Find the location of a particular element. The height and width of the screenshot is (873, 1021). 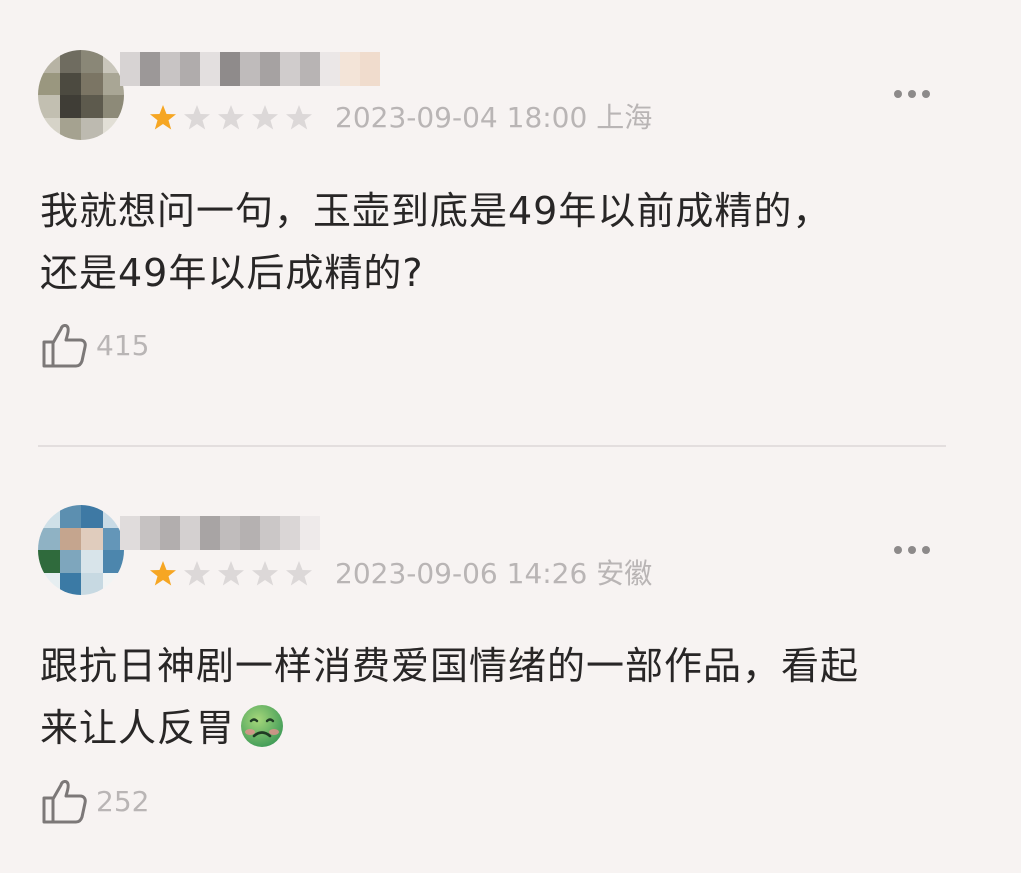

nauseated-face-icon is located at coordinates (262, 726).